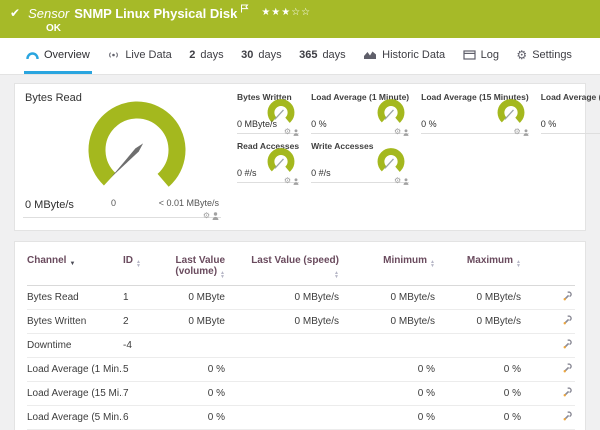  Describe the element at coordinates (139, 56) in the screenshot. I see `tab-live-data: Live Data` at that location.